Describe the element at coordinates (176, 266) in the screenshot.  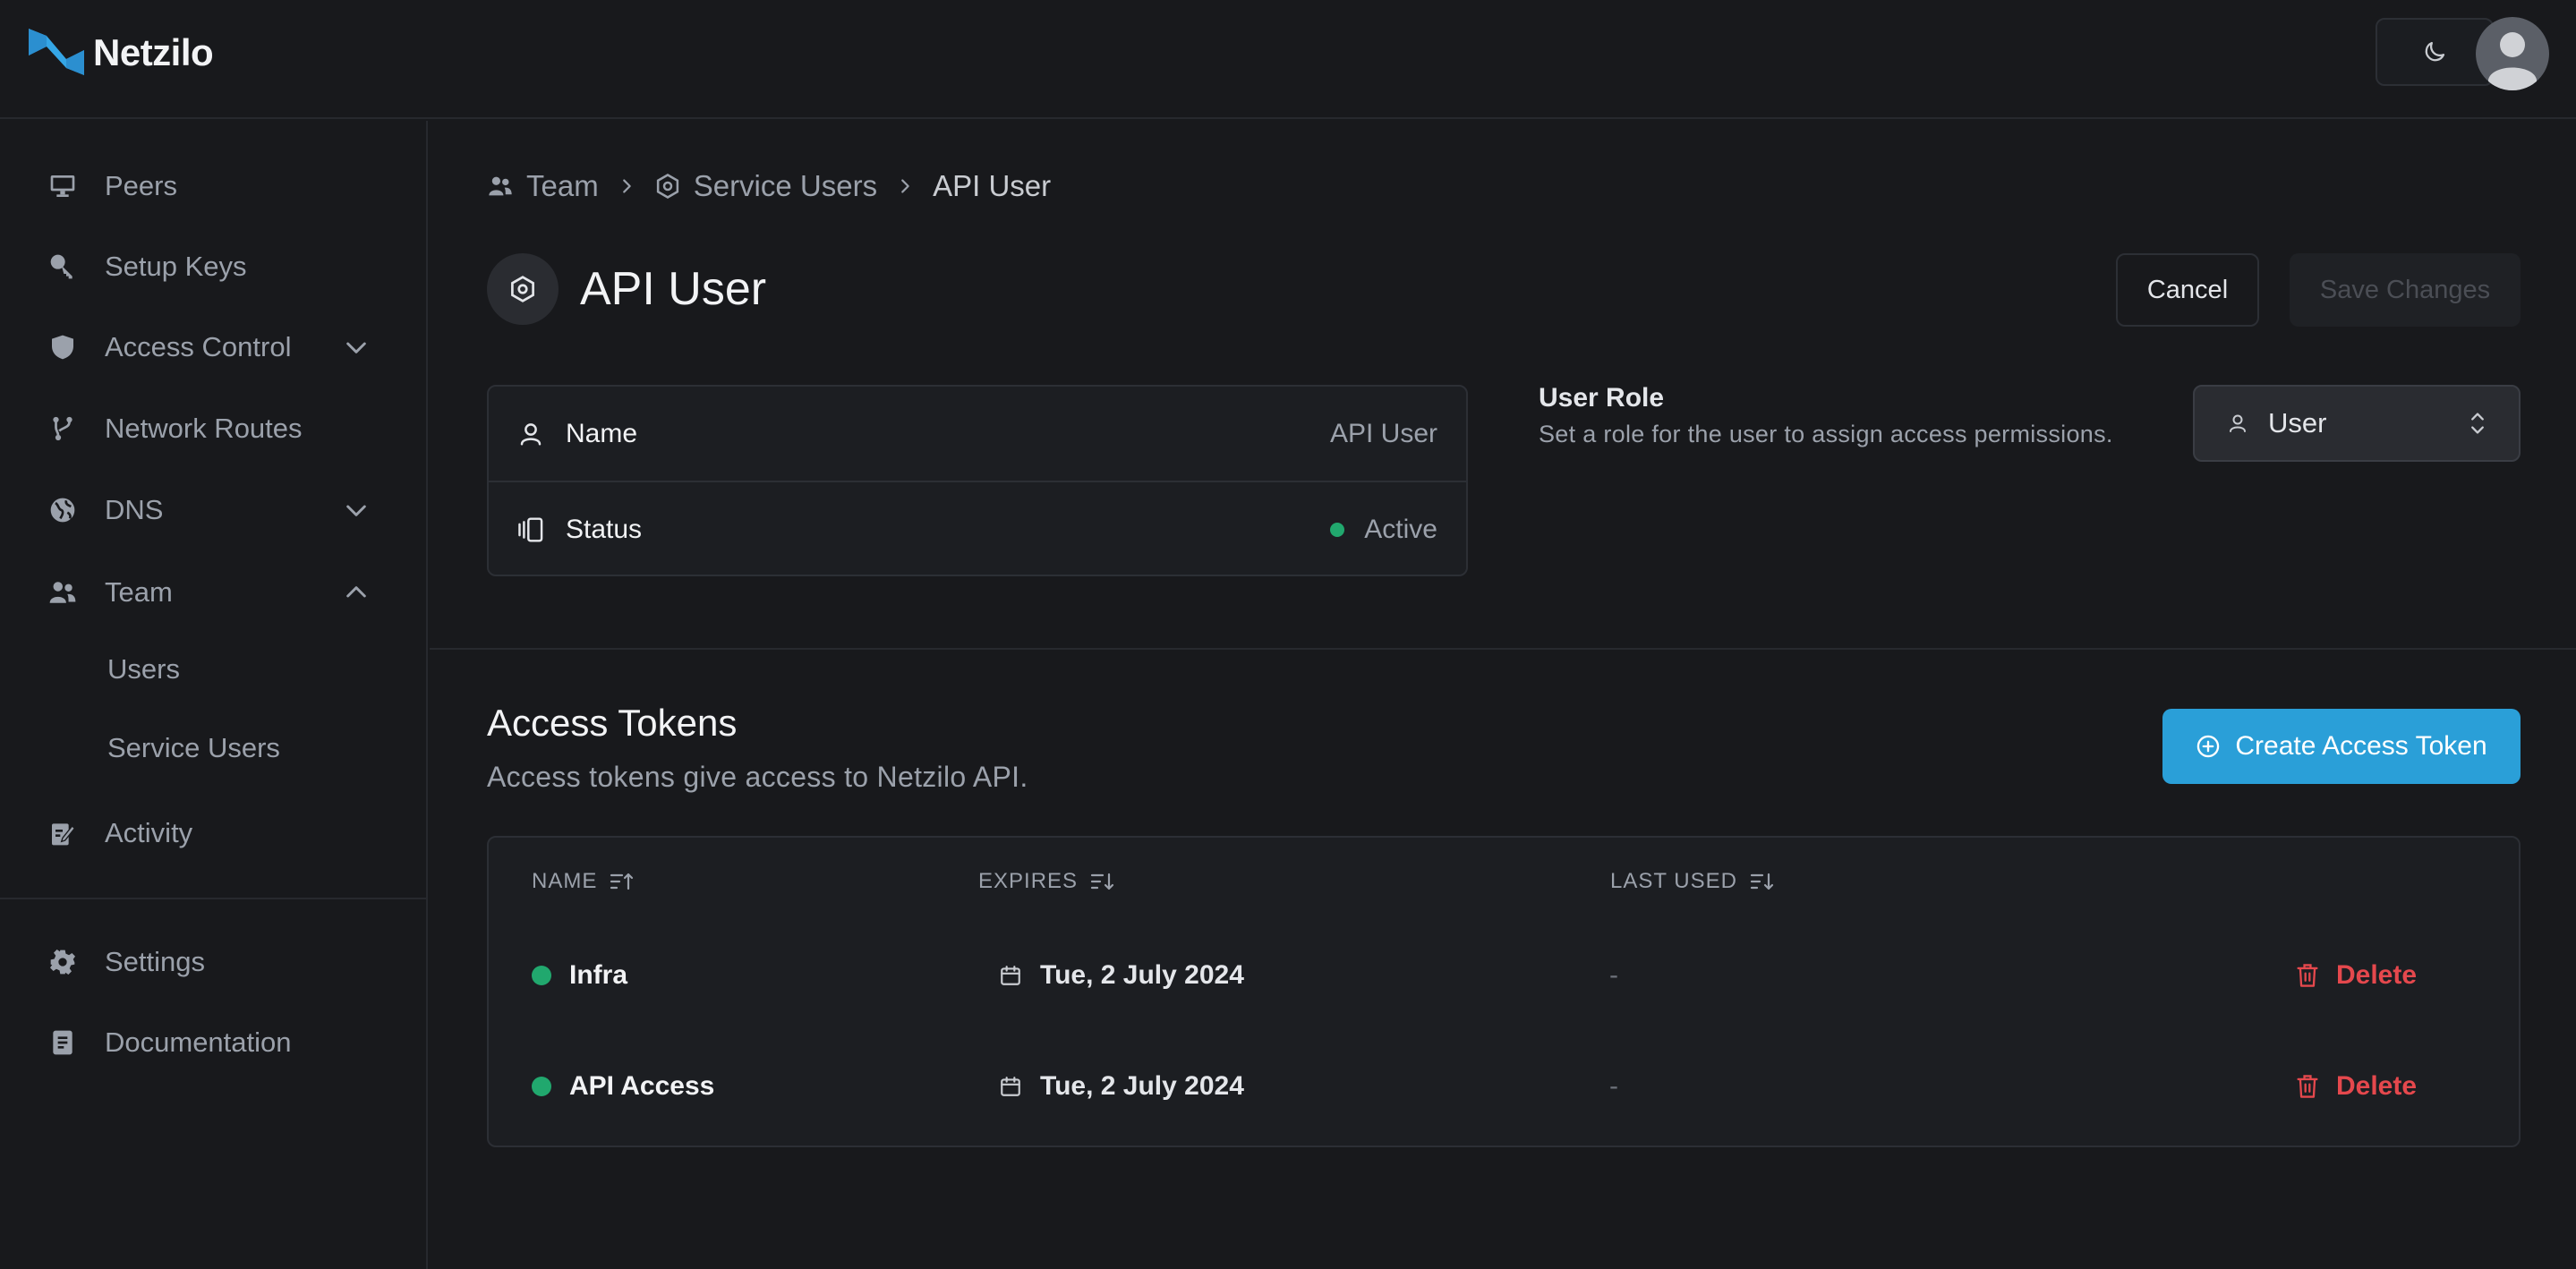
I see `sidebar-item-label: Setup Keys` at that location.